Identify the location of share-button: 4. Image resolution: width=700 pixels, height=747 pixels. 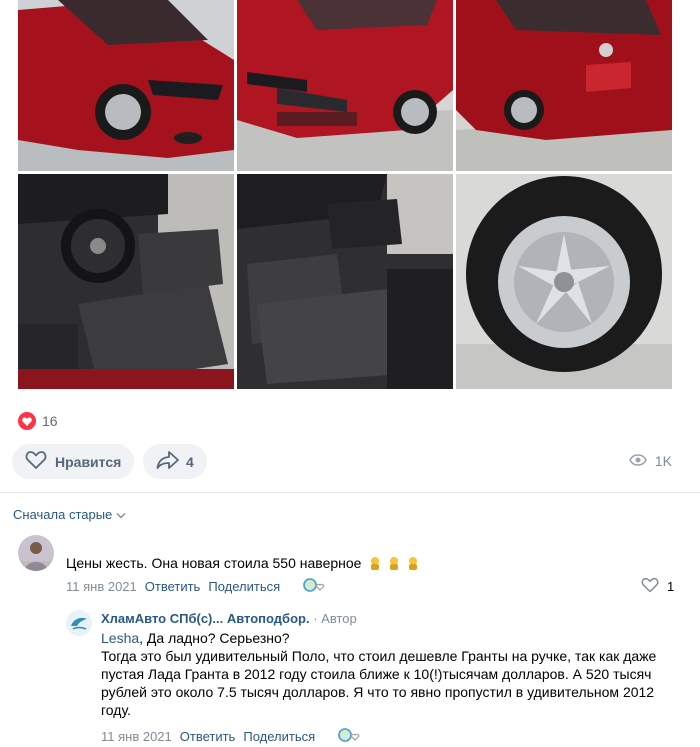
(175, 461).